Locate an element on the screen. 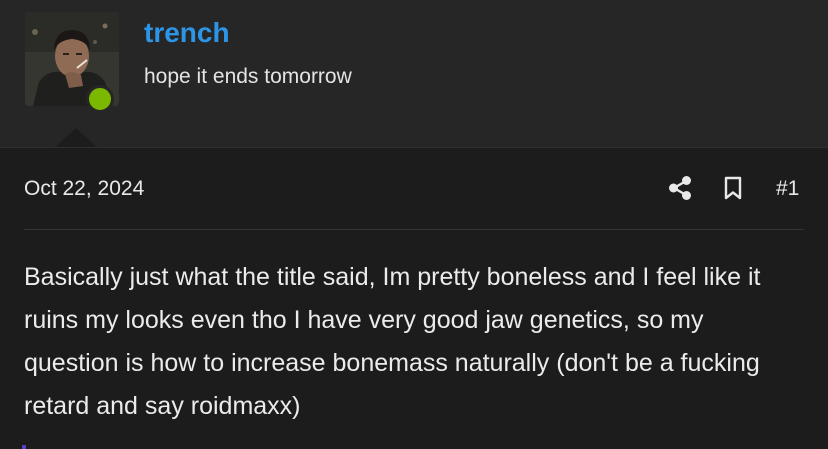 The width and height of the screenshot is (828, 449). online-status-indicator is located at coordinates (100, 99).